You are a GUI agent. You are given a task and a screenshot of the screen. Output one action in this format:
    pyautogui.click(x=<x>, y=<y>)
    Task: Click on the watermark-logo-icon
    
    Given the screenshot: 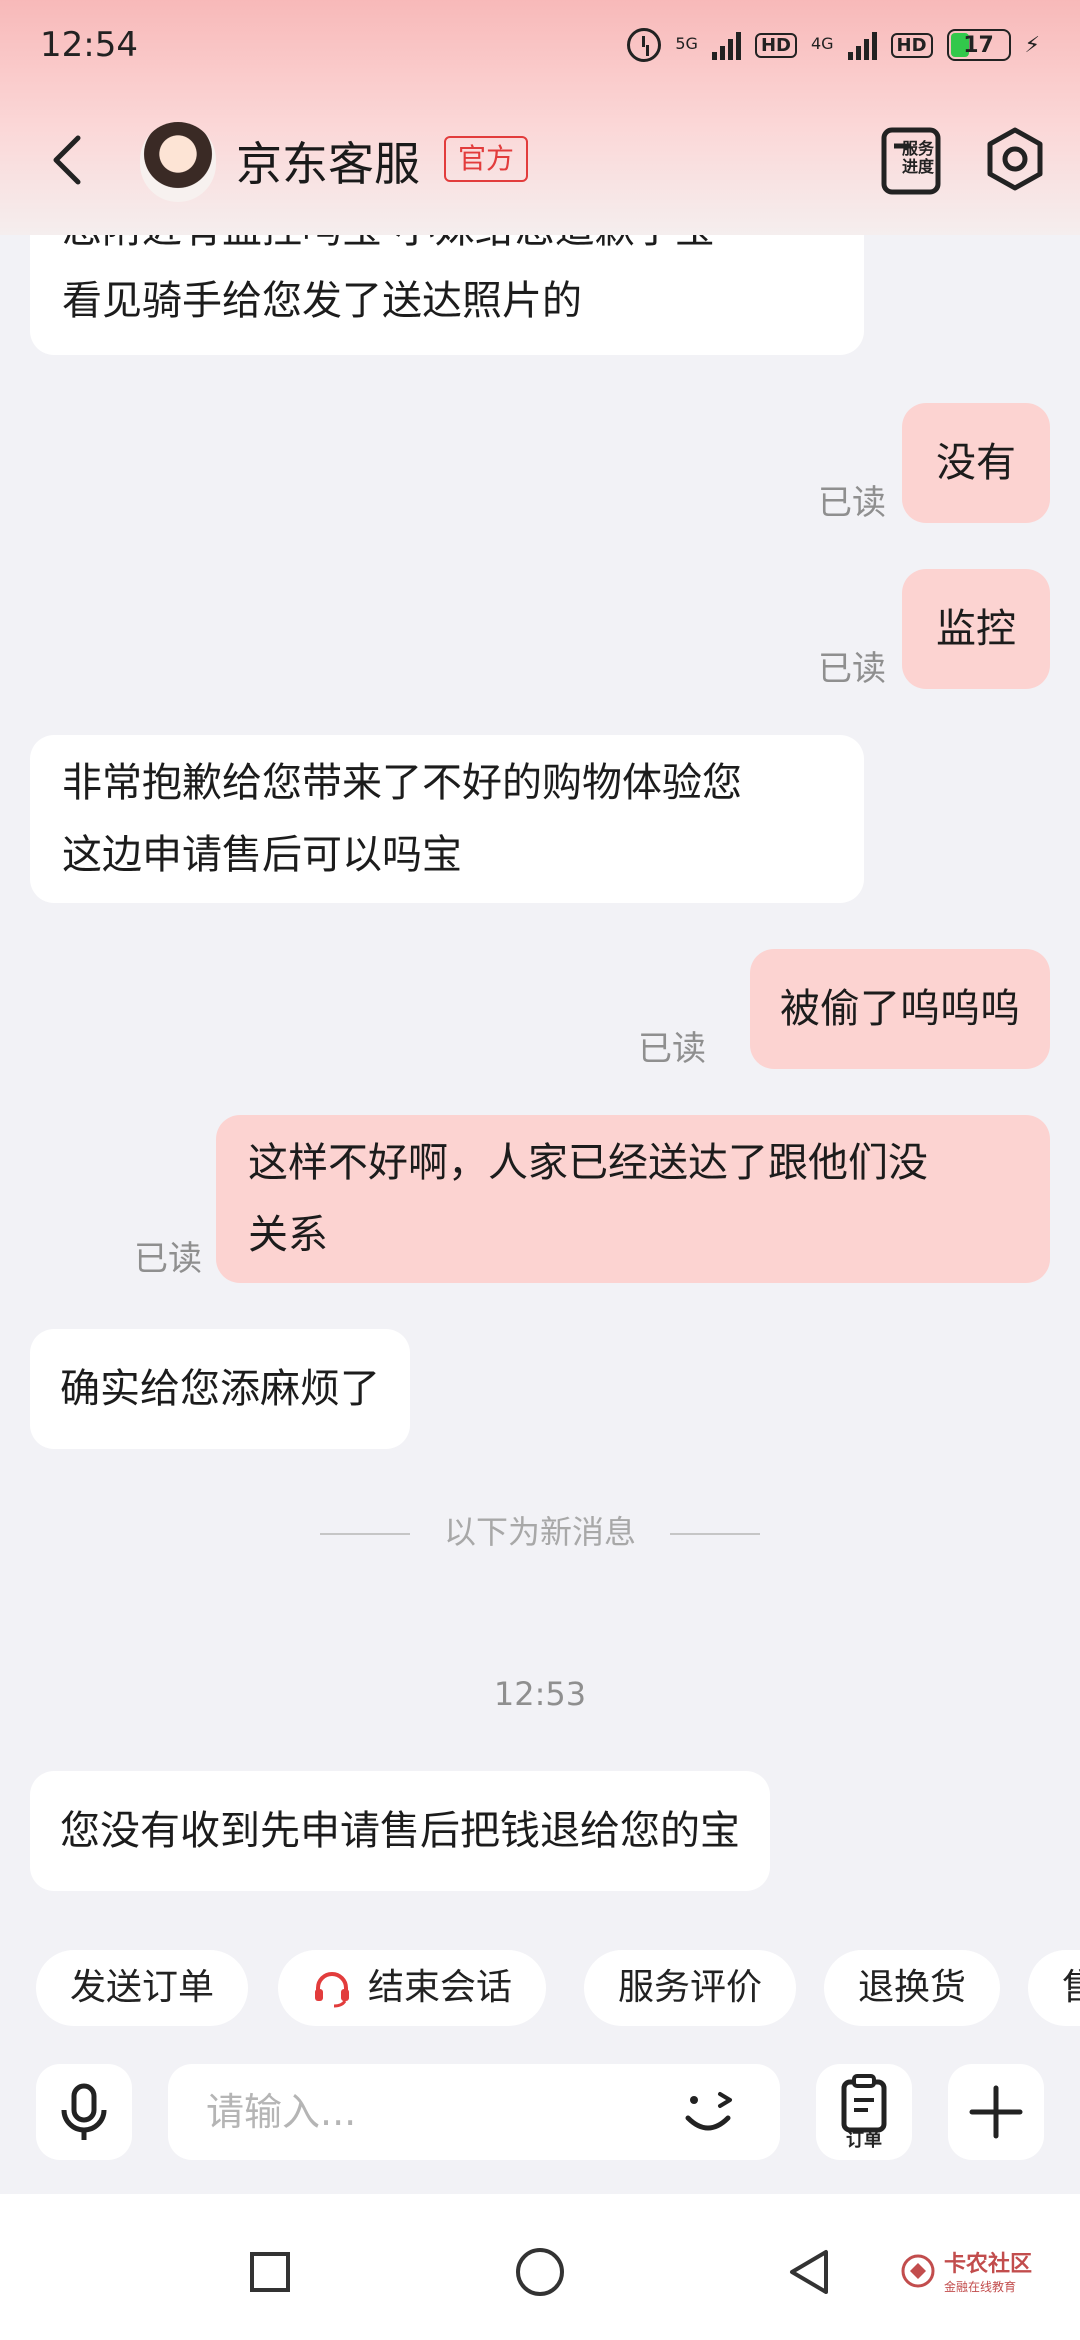 What is the action you would take?
    pyautogui.click(x=918, y=2270)
    